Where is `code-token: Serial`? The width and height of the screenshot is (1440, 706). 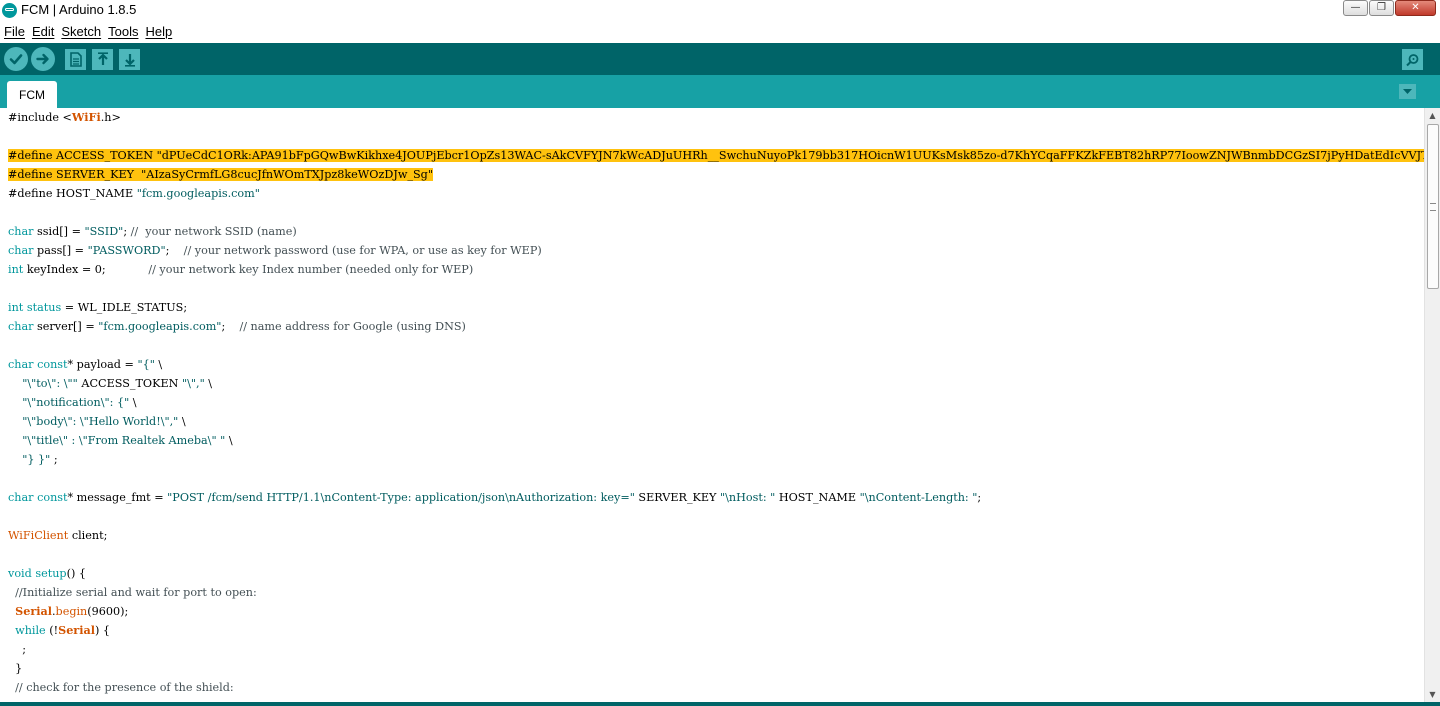
code-token: Serial is located at coordinates (76, 630).